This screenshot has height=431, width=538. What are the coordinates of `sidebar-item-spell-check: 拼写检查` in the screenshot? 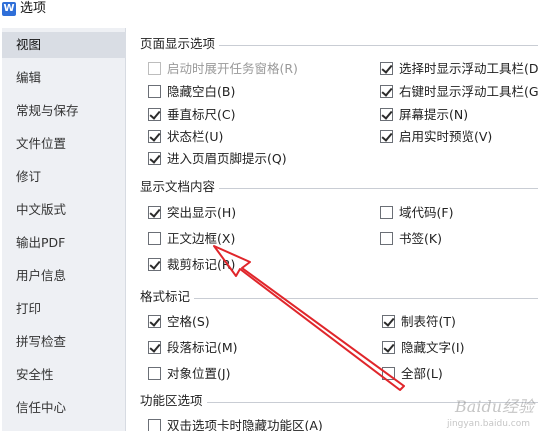 It's located at (64, 342).